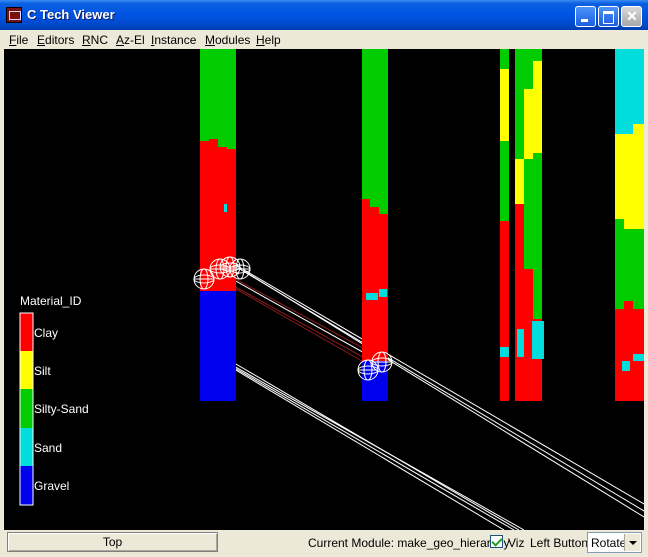 The width and height of the screenshot is (648, 557). I want to click on maximize-icon, so click(608, 17).